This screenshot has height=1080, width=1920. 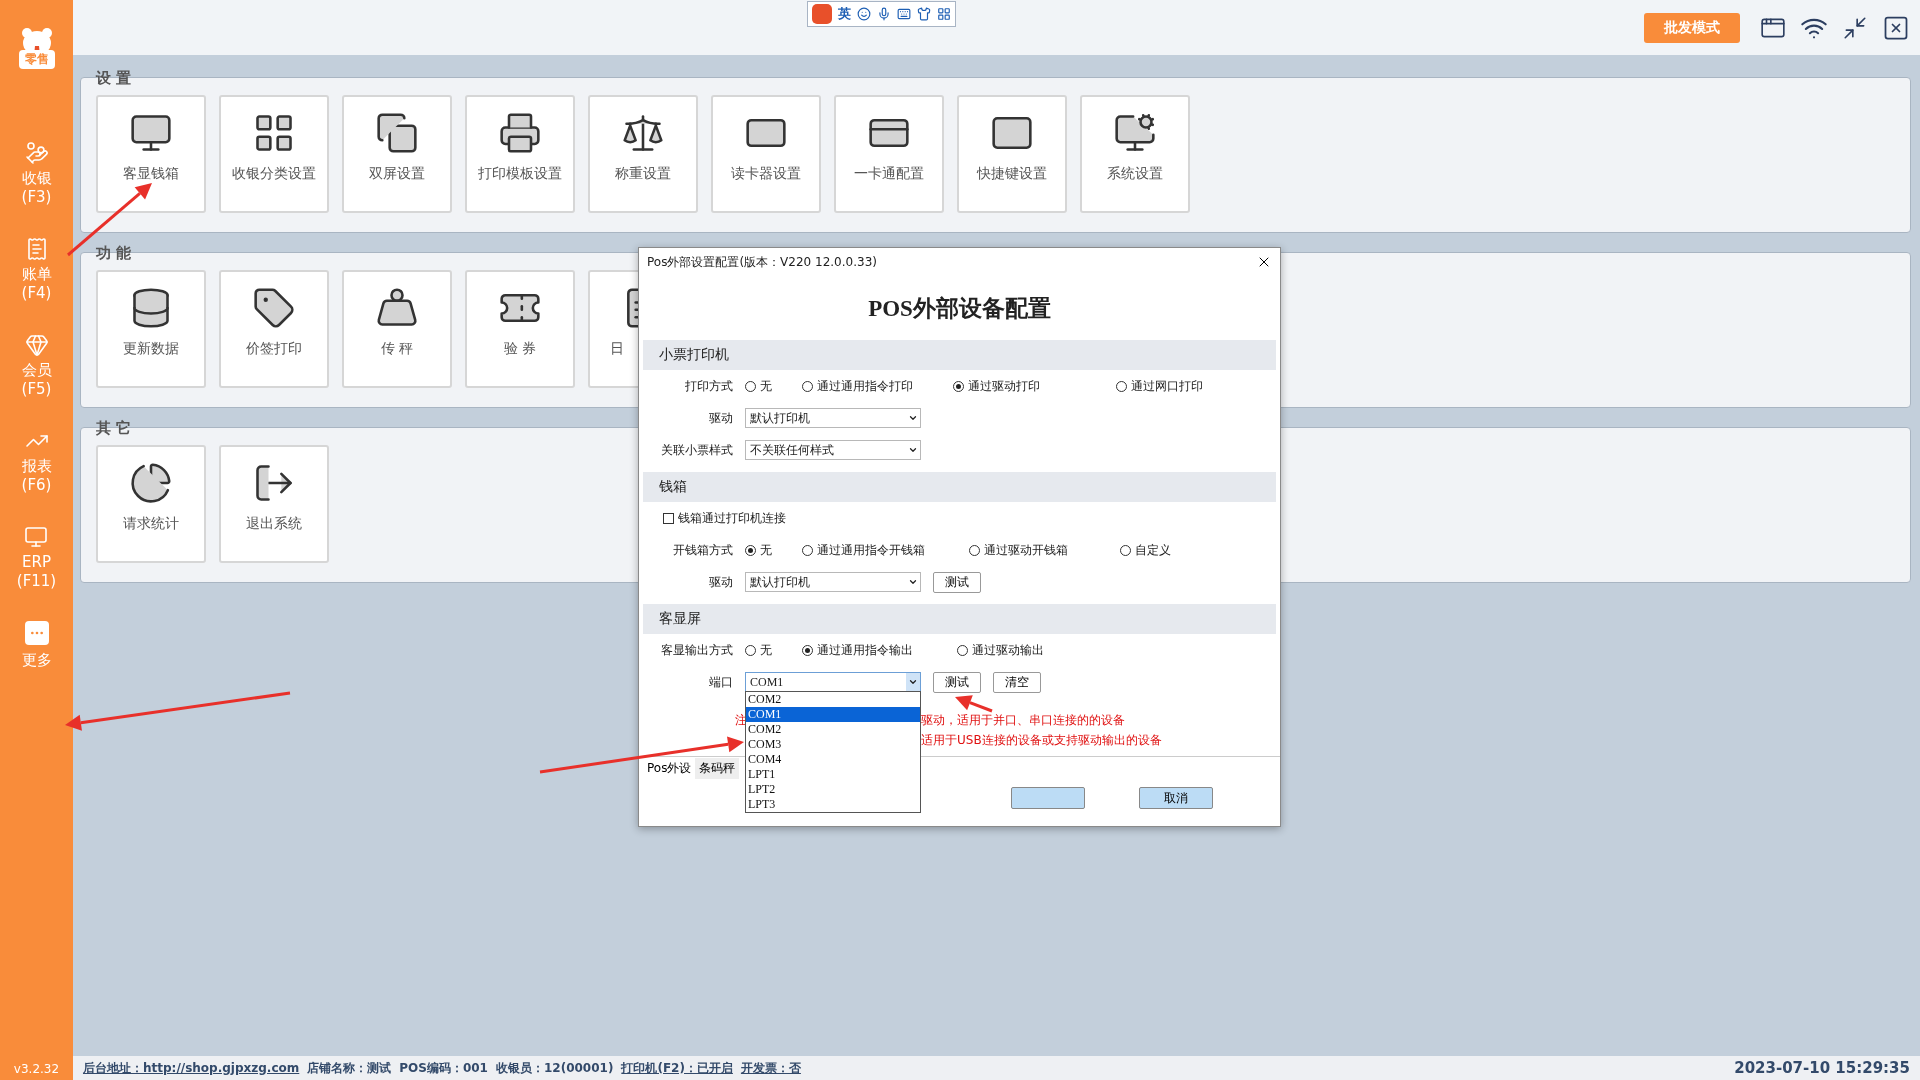 What do you see at coordinates (996, 386) in the screenshot?
I see `radio-option: 通过驱动打印` at bounding box center [996, 386].